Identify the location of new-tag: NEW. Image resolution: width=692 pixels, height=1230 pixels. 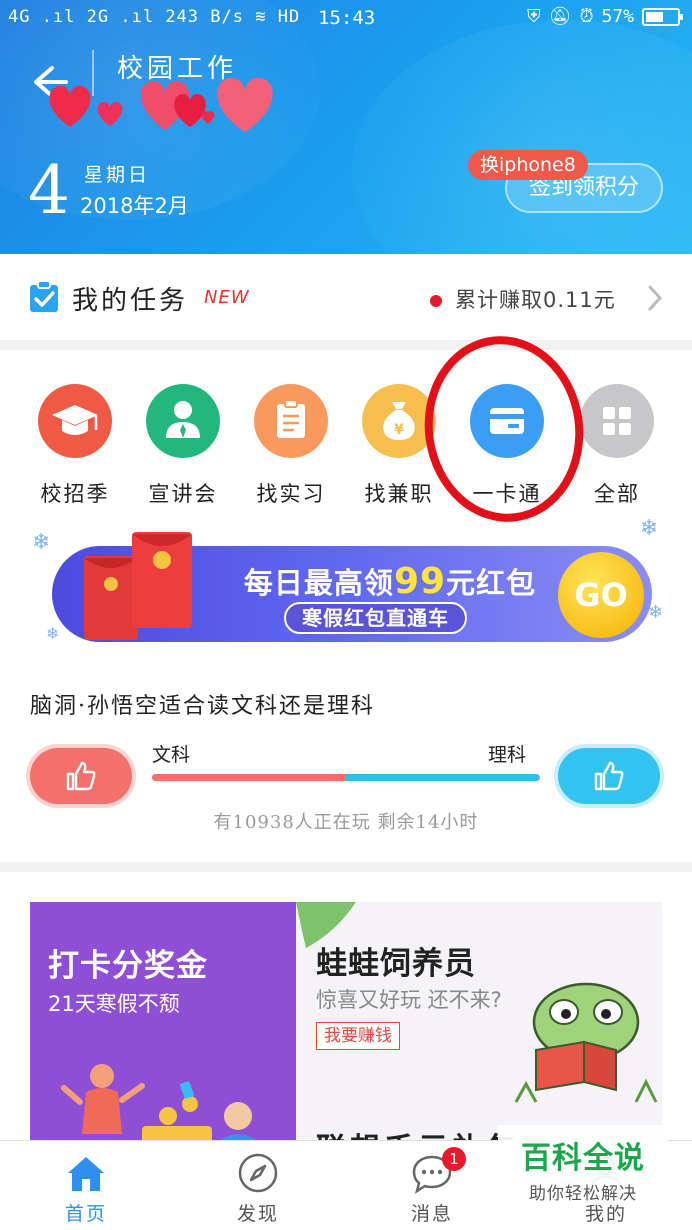
(227, 297).